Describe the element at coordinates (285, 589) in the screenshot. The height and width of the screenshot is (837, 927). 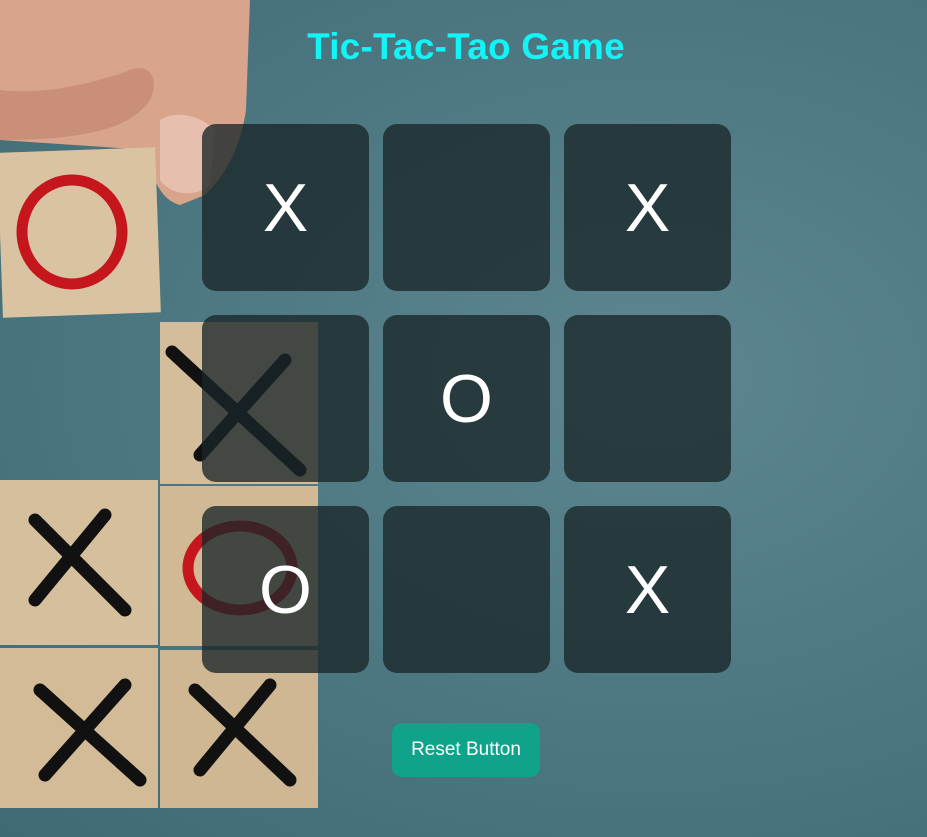
I see `board-cell-7: O` at that location.